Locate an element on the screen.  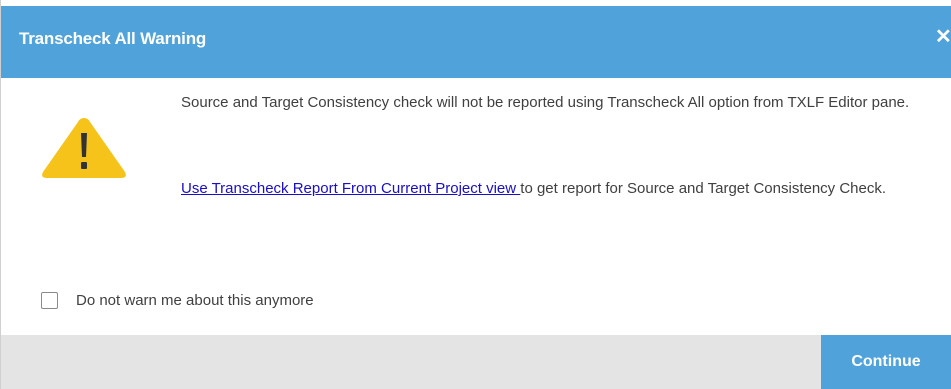
dont-warn-row: Do not warn me about this anymore is located at coordinates (177, 300).